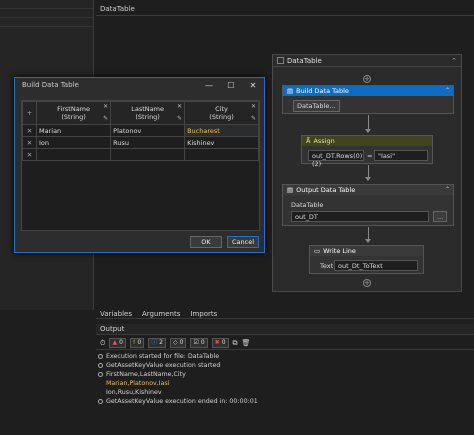 The height and width of the screenshot is (435, 474). I want to click on tab-arguments: Arguments, so click(161, 313).